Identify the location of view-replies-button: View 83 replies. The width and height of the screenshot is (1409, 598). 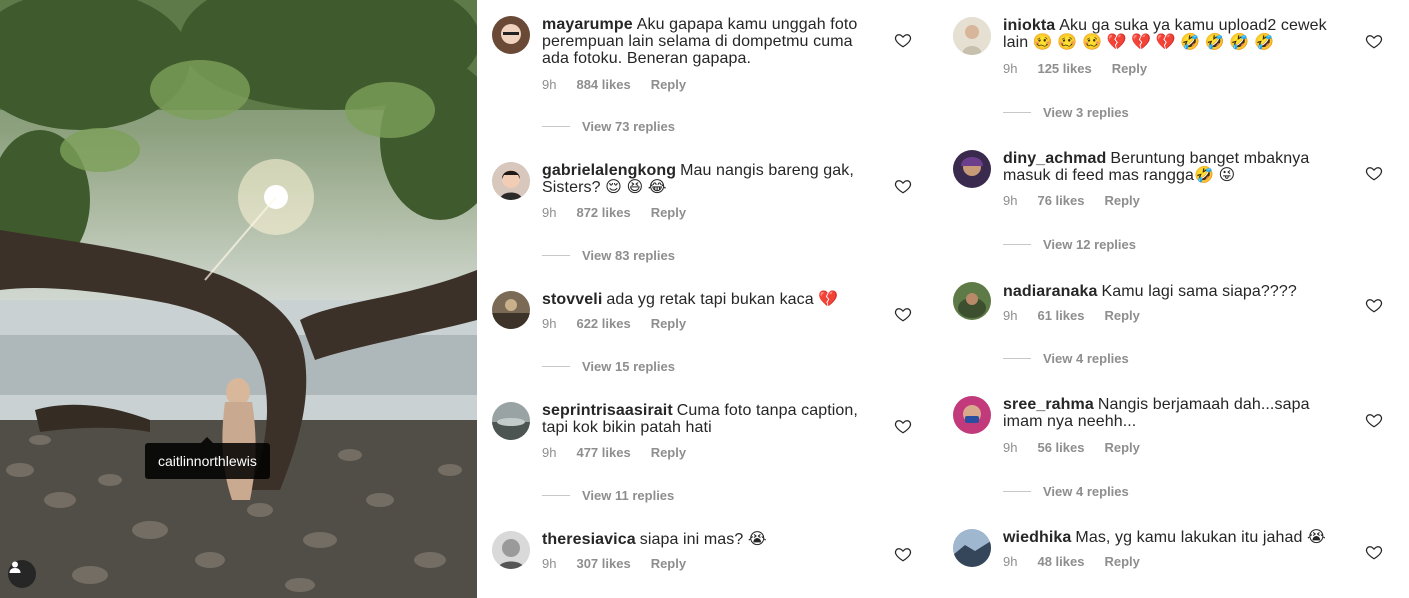
(608, 255).